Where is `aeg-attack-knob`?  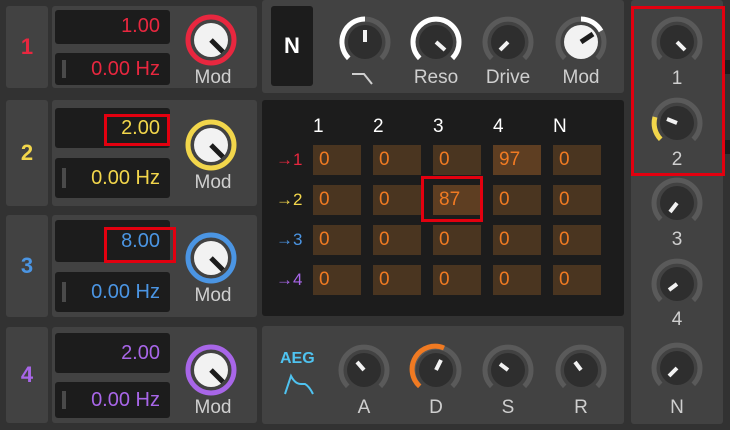 aeg-attack-knob is located at coordinates (364, 370).